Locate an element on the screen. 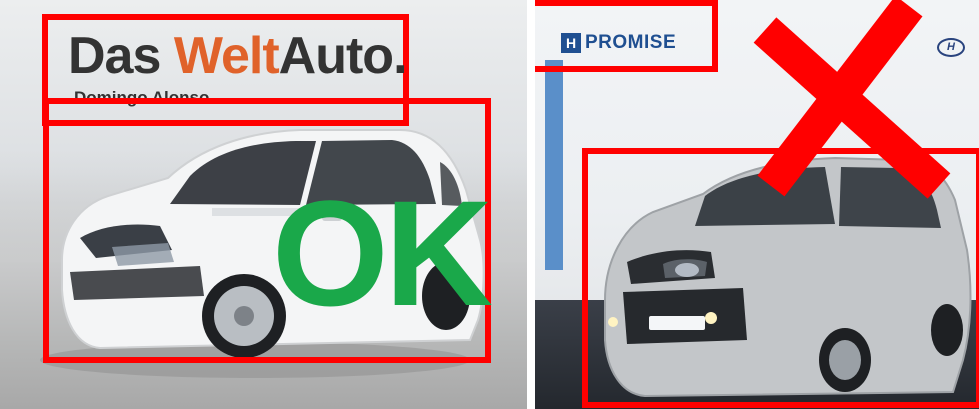 This screenshot has height=409, width=979. weltauto-logo: Das WeltAuto. is located at coordinates (238, 56).